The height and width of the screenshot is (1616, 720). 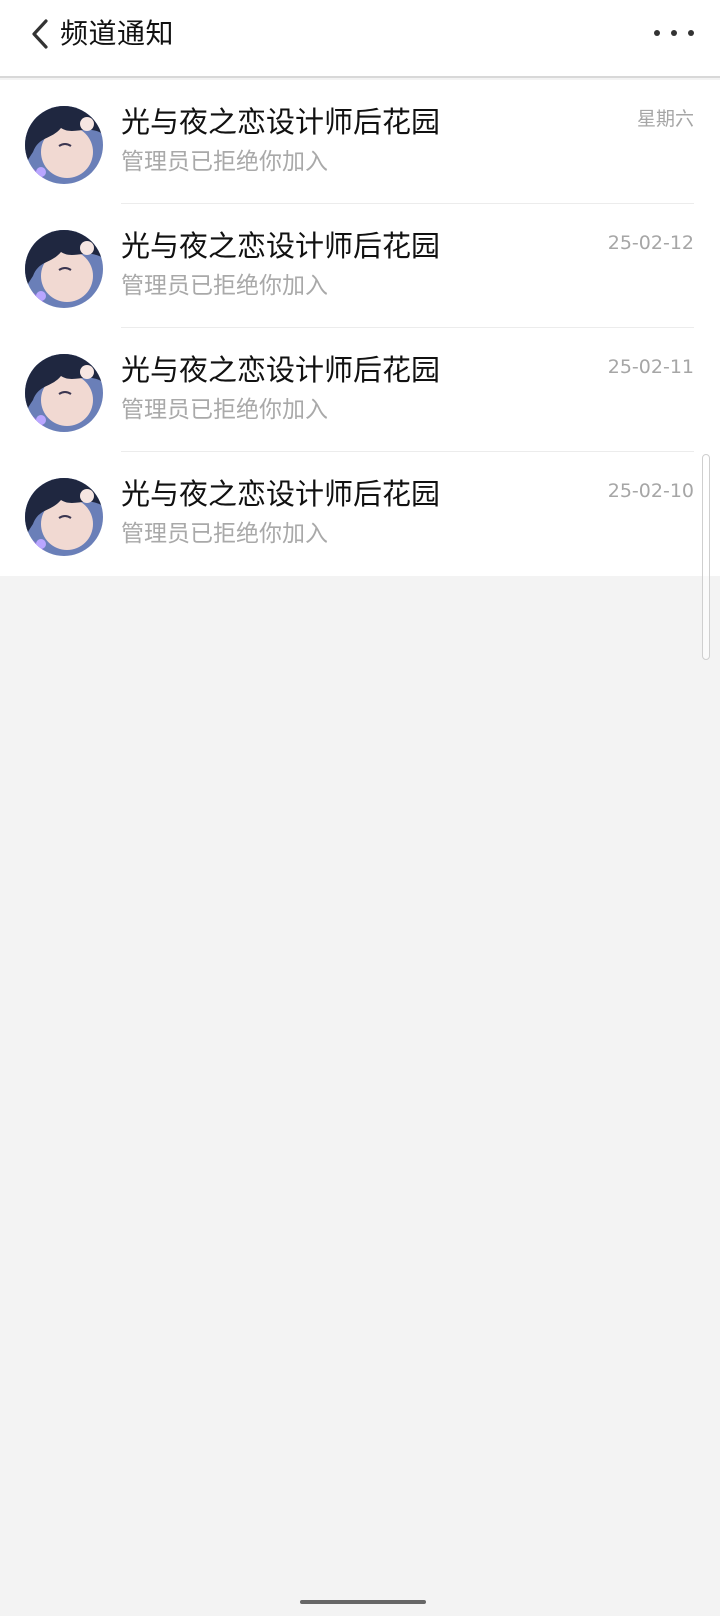 I want to click on top-app-bar: 频道通知, so click(x=360, y=39).